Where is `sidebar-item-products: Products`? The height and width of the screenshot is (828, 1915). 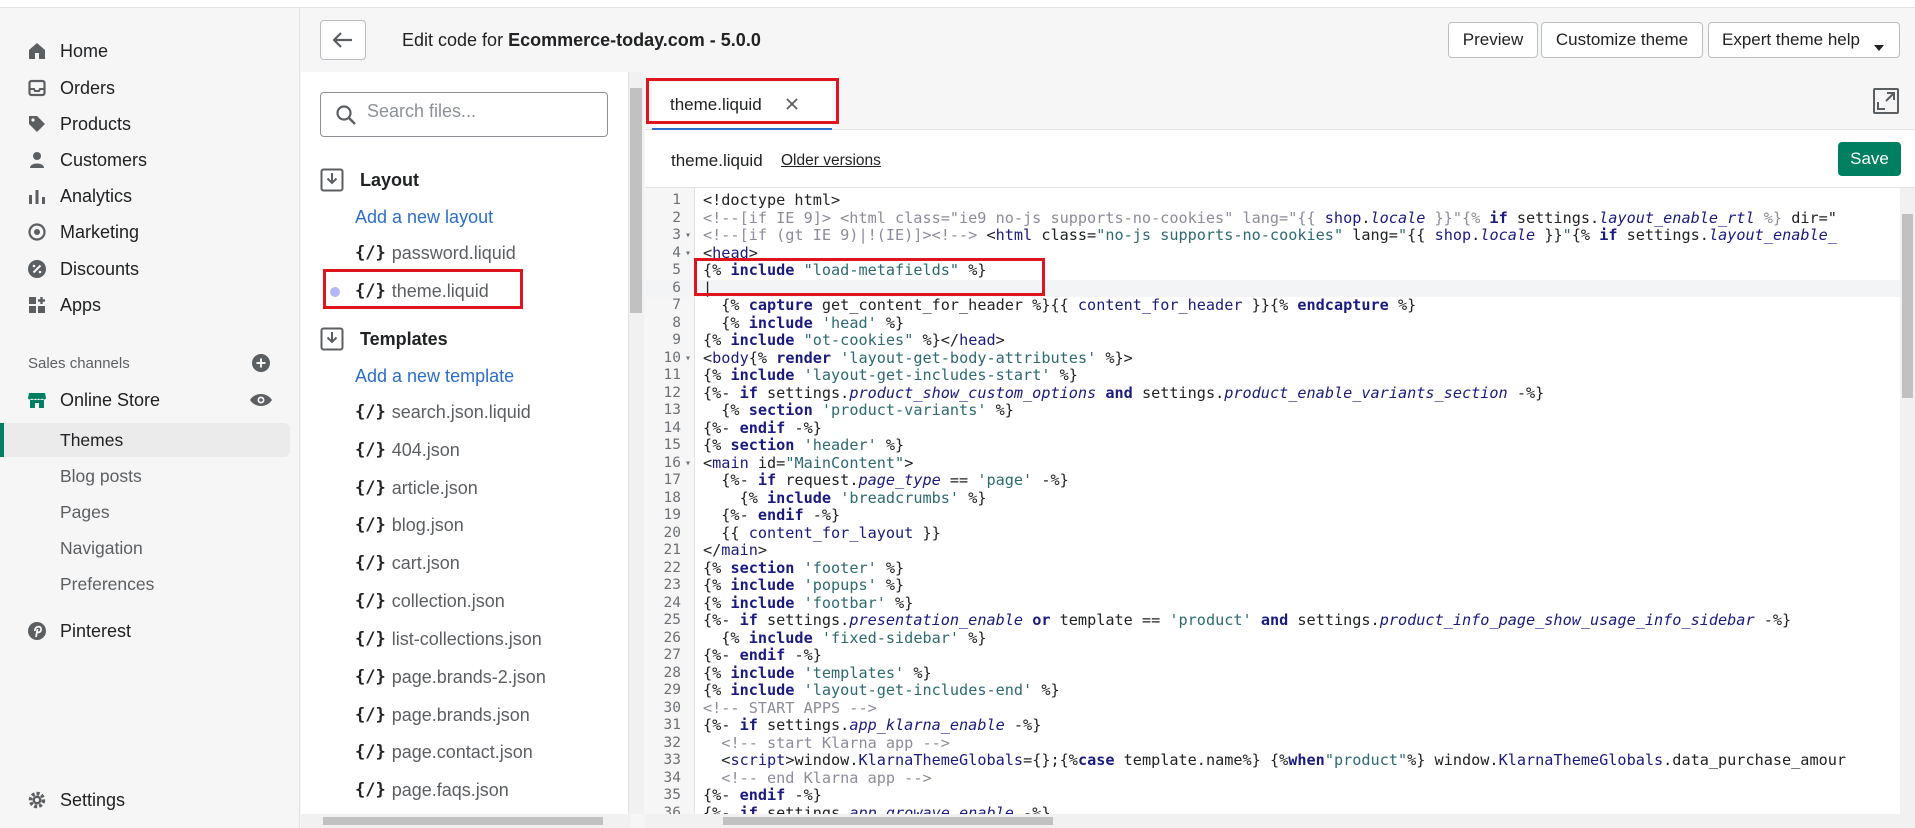
sidebar-item-products: Products is located at coordinates (150, 124).